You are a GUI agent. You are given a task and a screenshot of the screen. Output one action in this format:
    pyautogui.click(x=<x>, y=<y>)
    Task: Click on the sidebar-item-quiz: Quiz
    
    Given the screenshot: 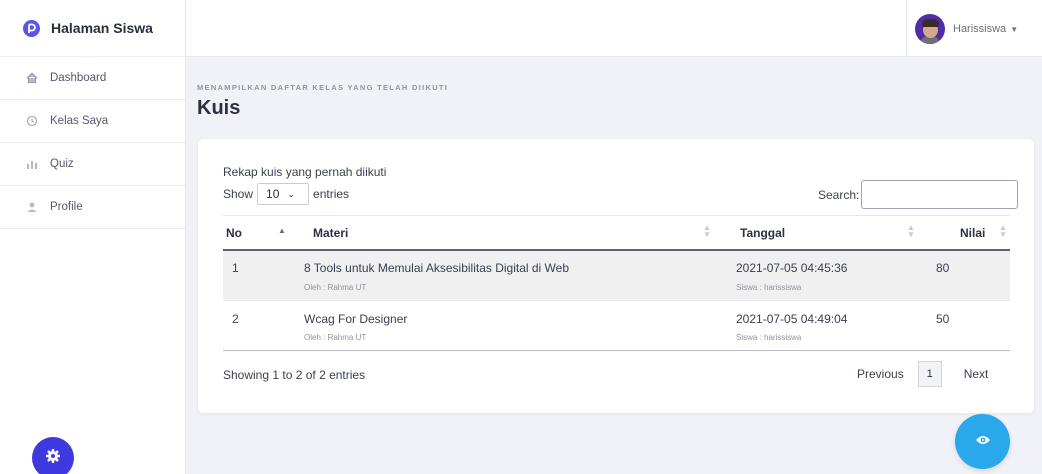 What is the action you would take?
    pyautogui.click(x=92, y=164)
    